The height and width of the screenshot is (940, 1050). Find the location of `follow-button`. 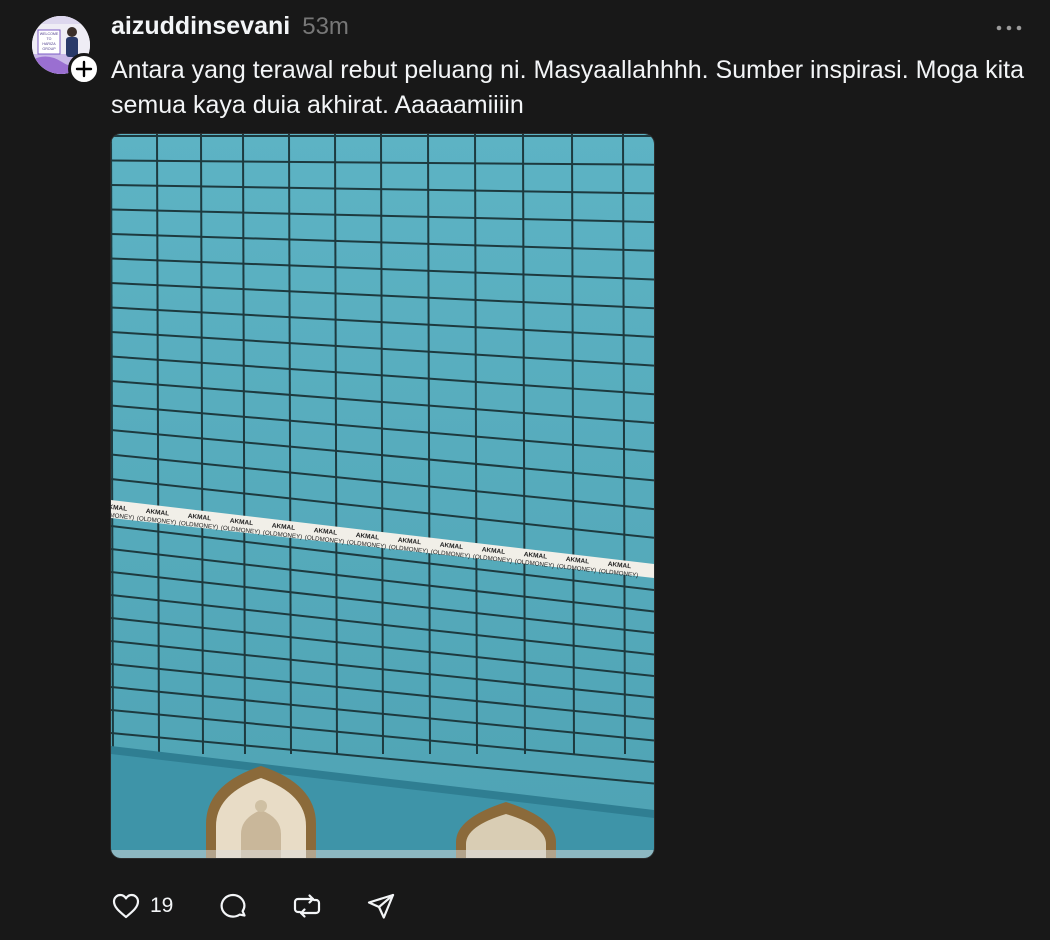

follow-button is located at coordinates (84, 69).